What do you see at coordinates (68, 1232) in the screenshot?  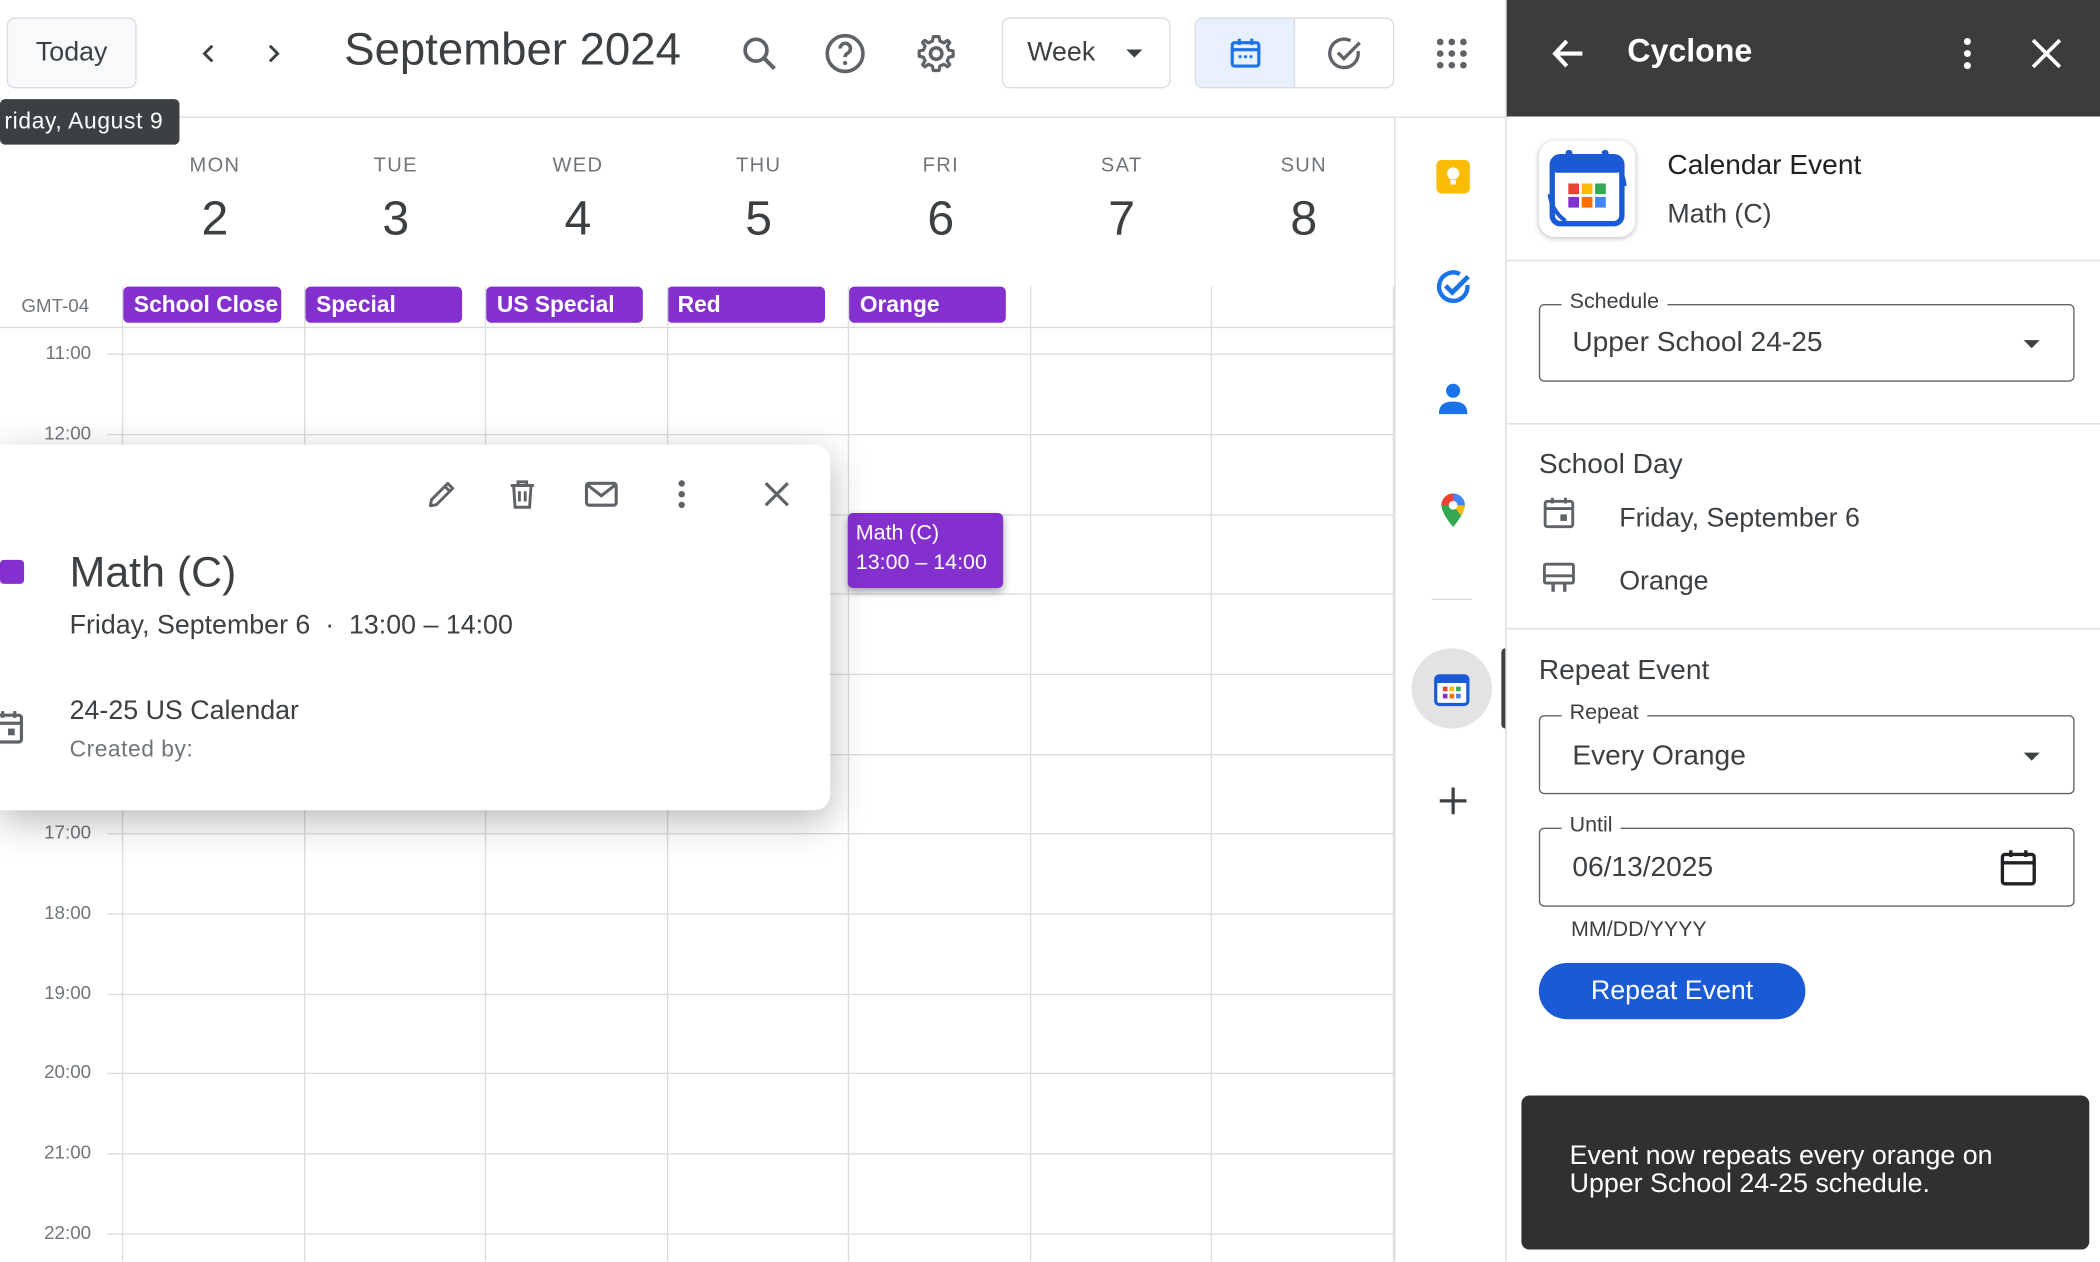 I see `time-label: 22:00` at bounding box center [68, 1232].